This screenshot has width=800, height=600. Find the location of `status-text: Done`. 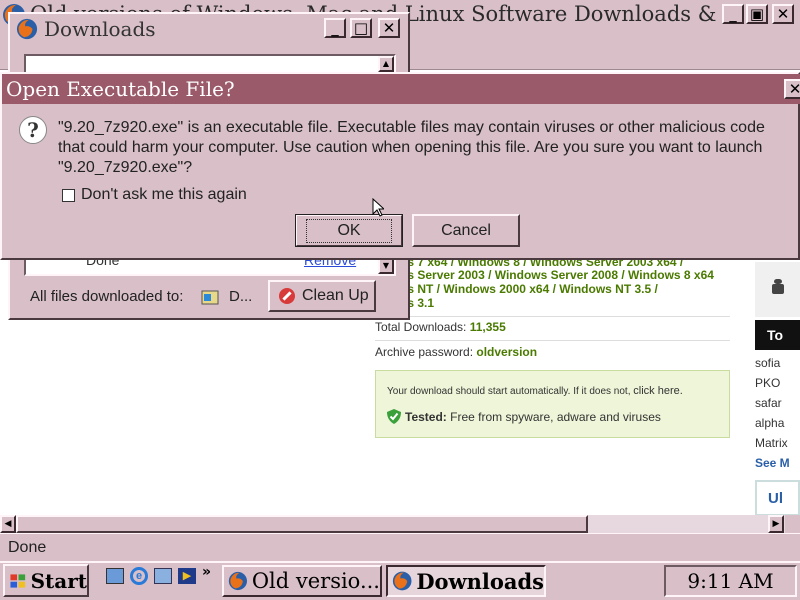

status-text: Done is located at coordinates (27, 547).